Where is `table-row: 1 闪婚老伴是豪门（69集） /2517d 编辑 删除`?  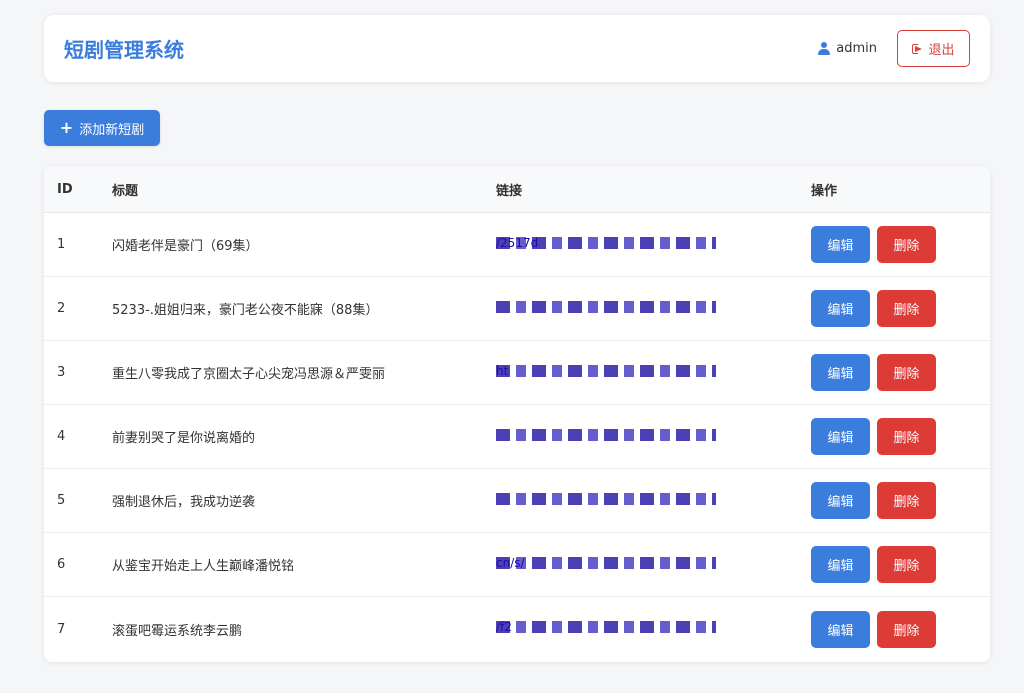
table-row: 1 闪婚老伴是豪门（69集） /2517d 编辑 删除 is located at coordinates (517, 245).